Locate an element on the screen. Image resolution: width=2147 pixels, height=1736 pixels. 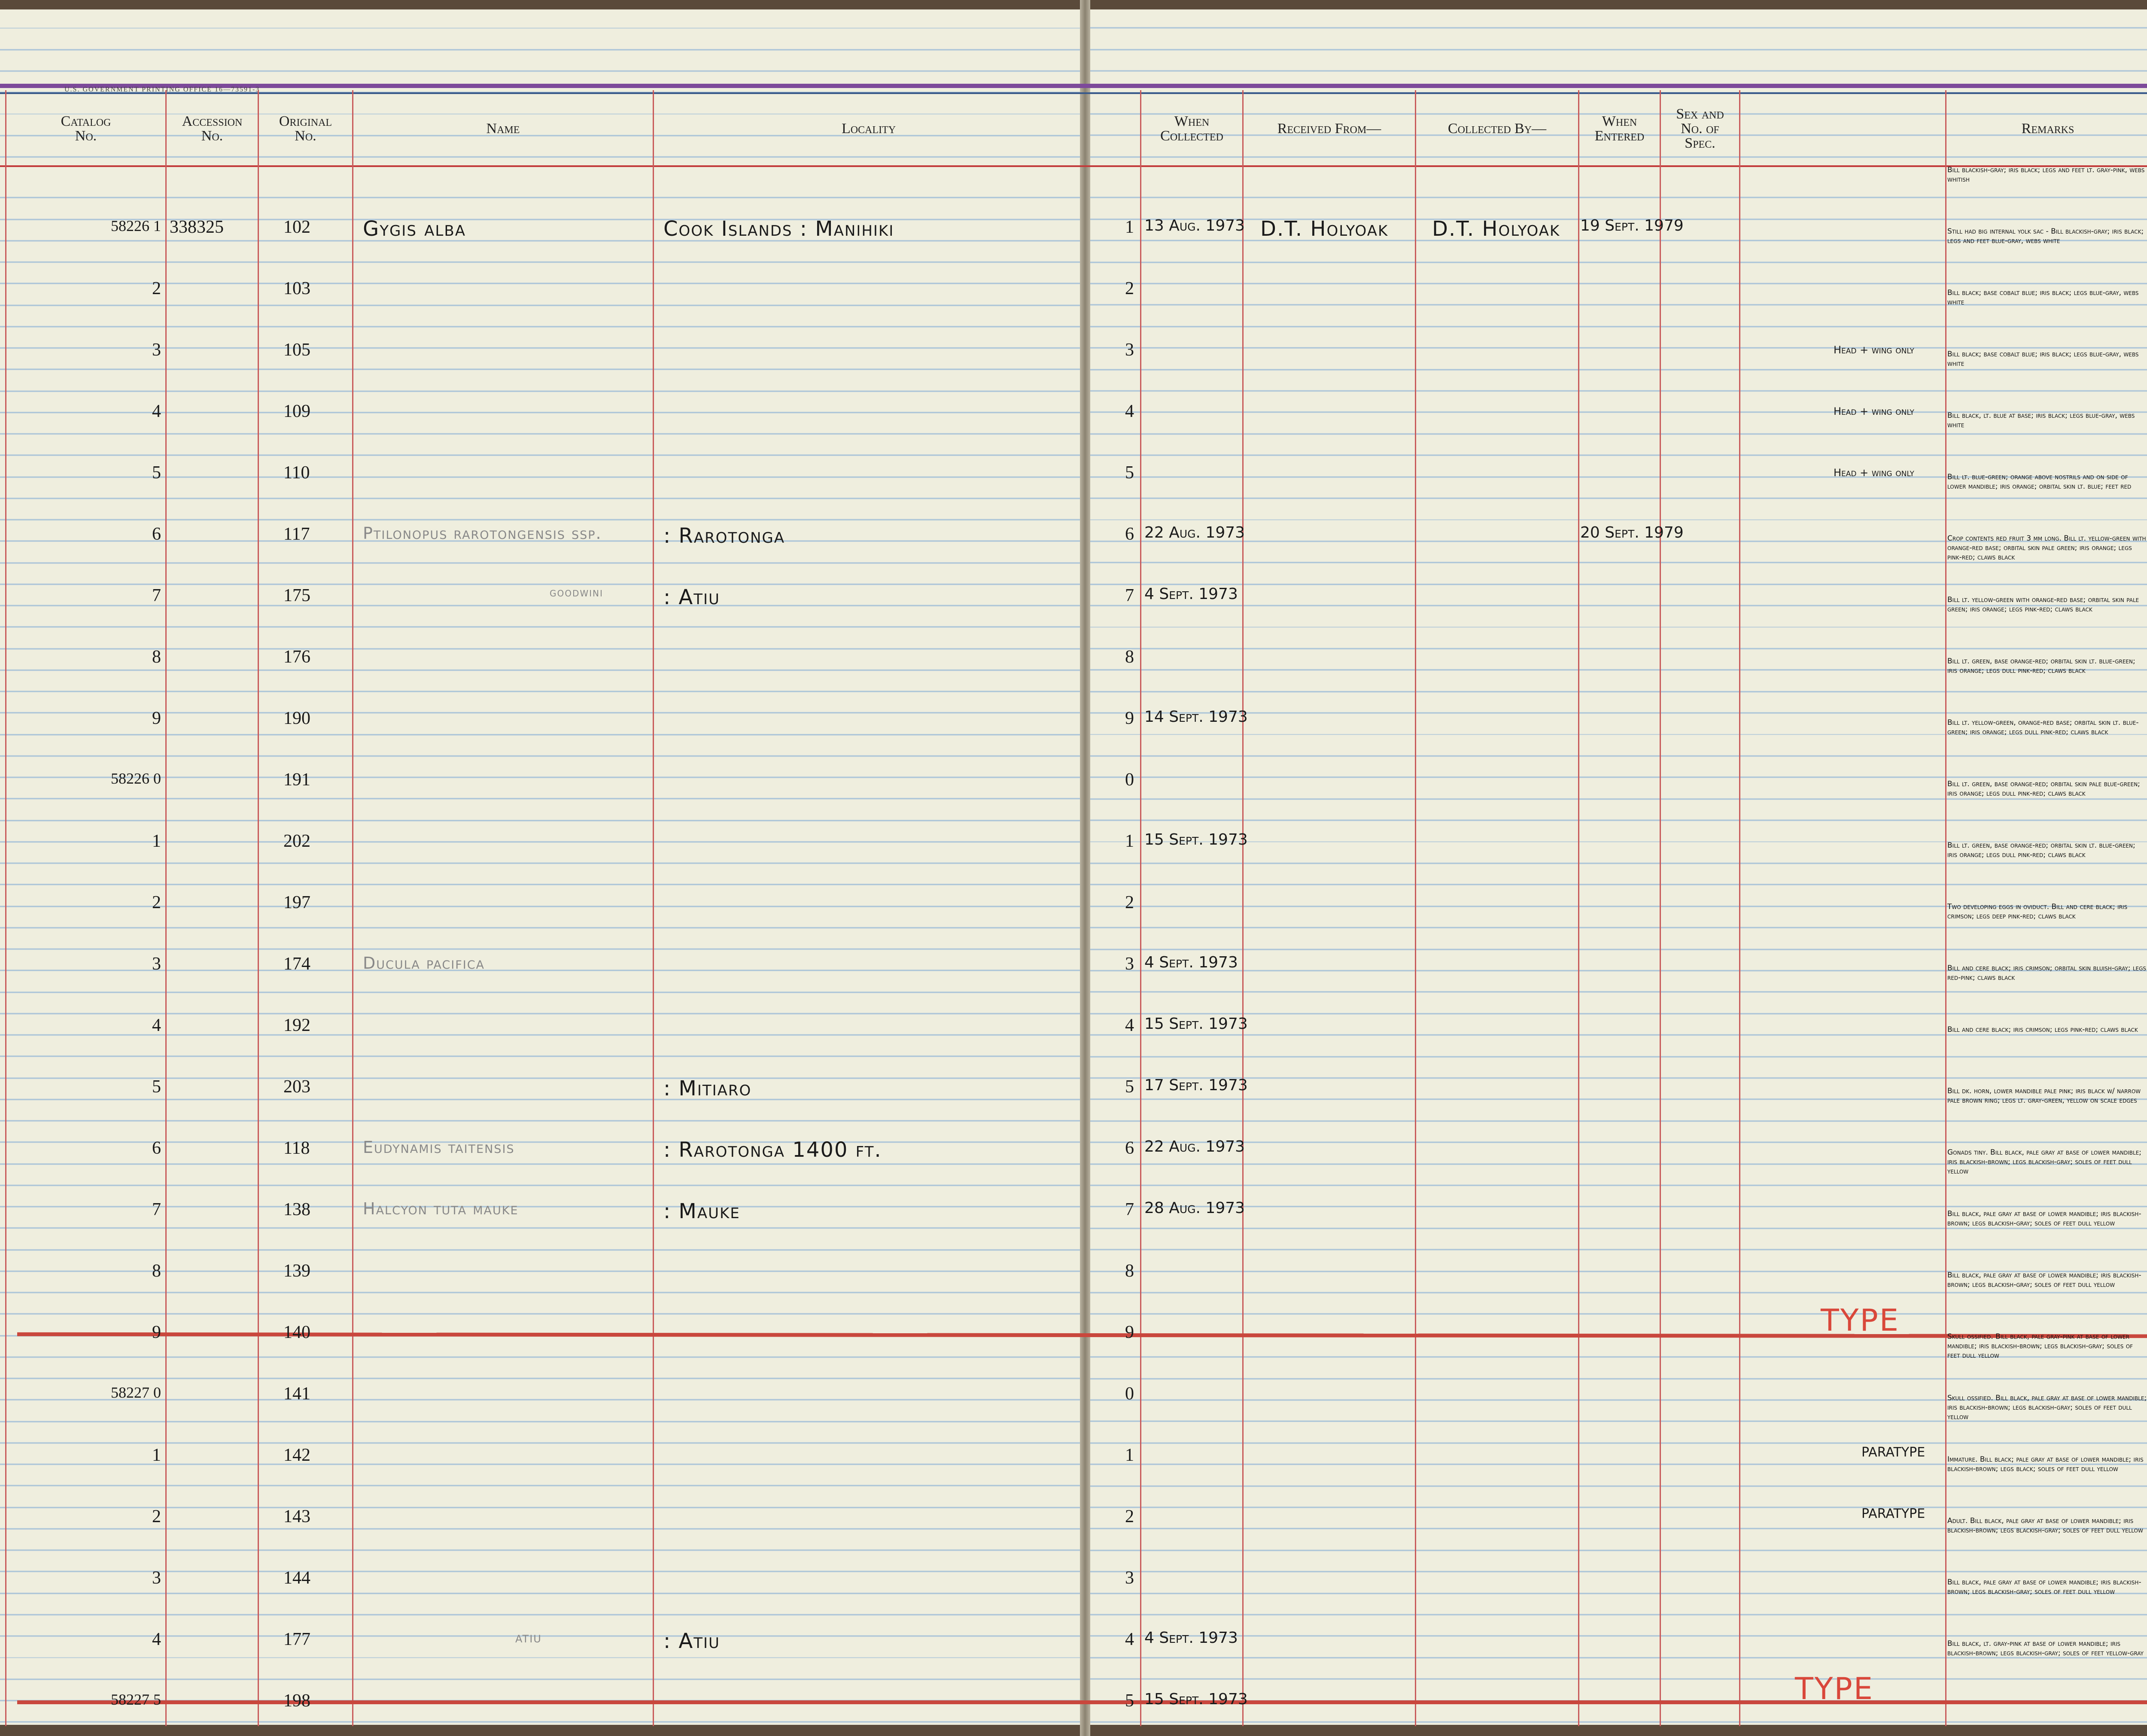
row-note: TYPE is located at coordinates (1860, 1320).